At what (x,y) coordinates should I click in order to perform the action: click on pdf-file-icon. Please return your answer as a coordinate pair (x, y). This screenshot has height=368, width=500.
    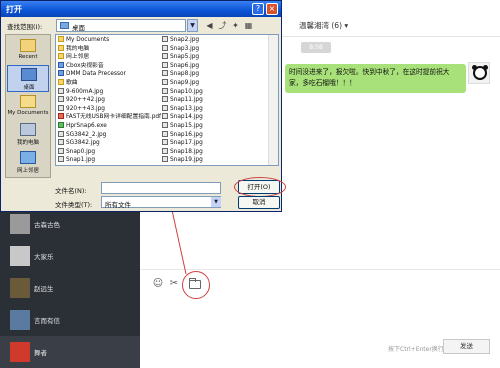
    Looking at the image, I should click on (61, 116).